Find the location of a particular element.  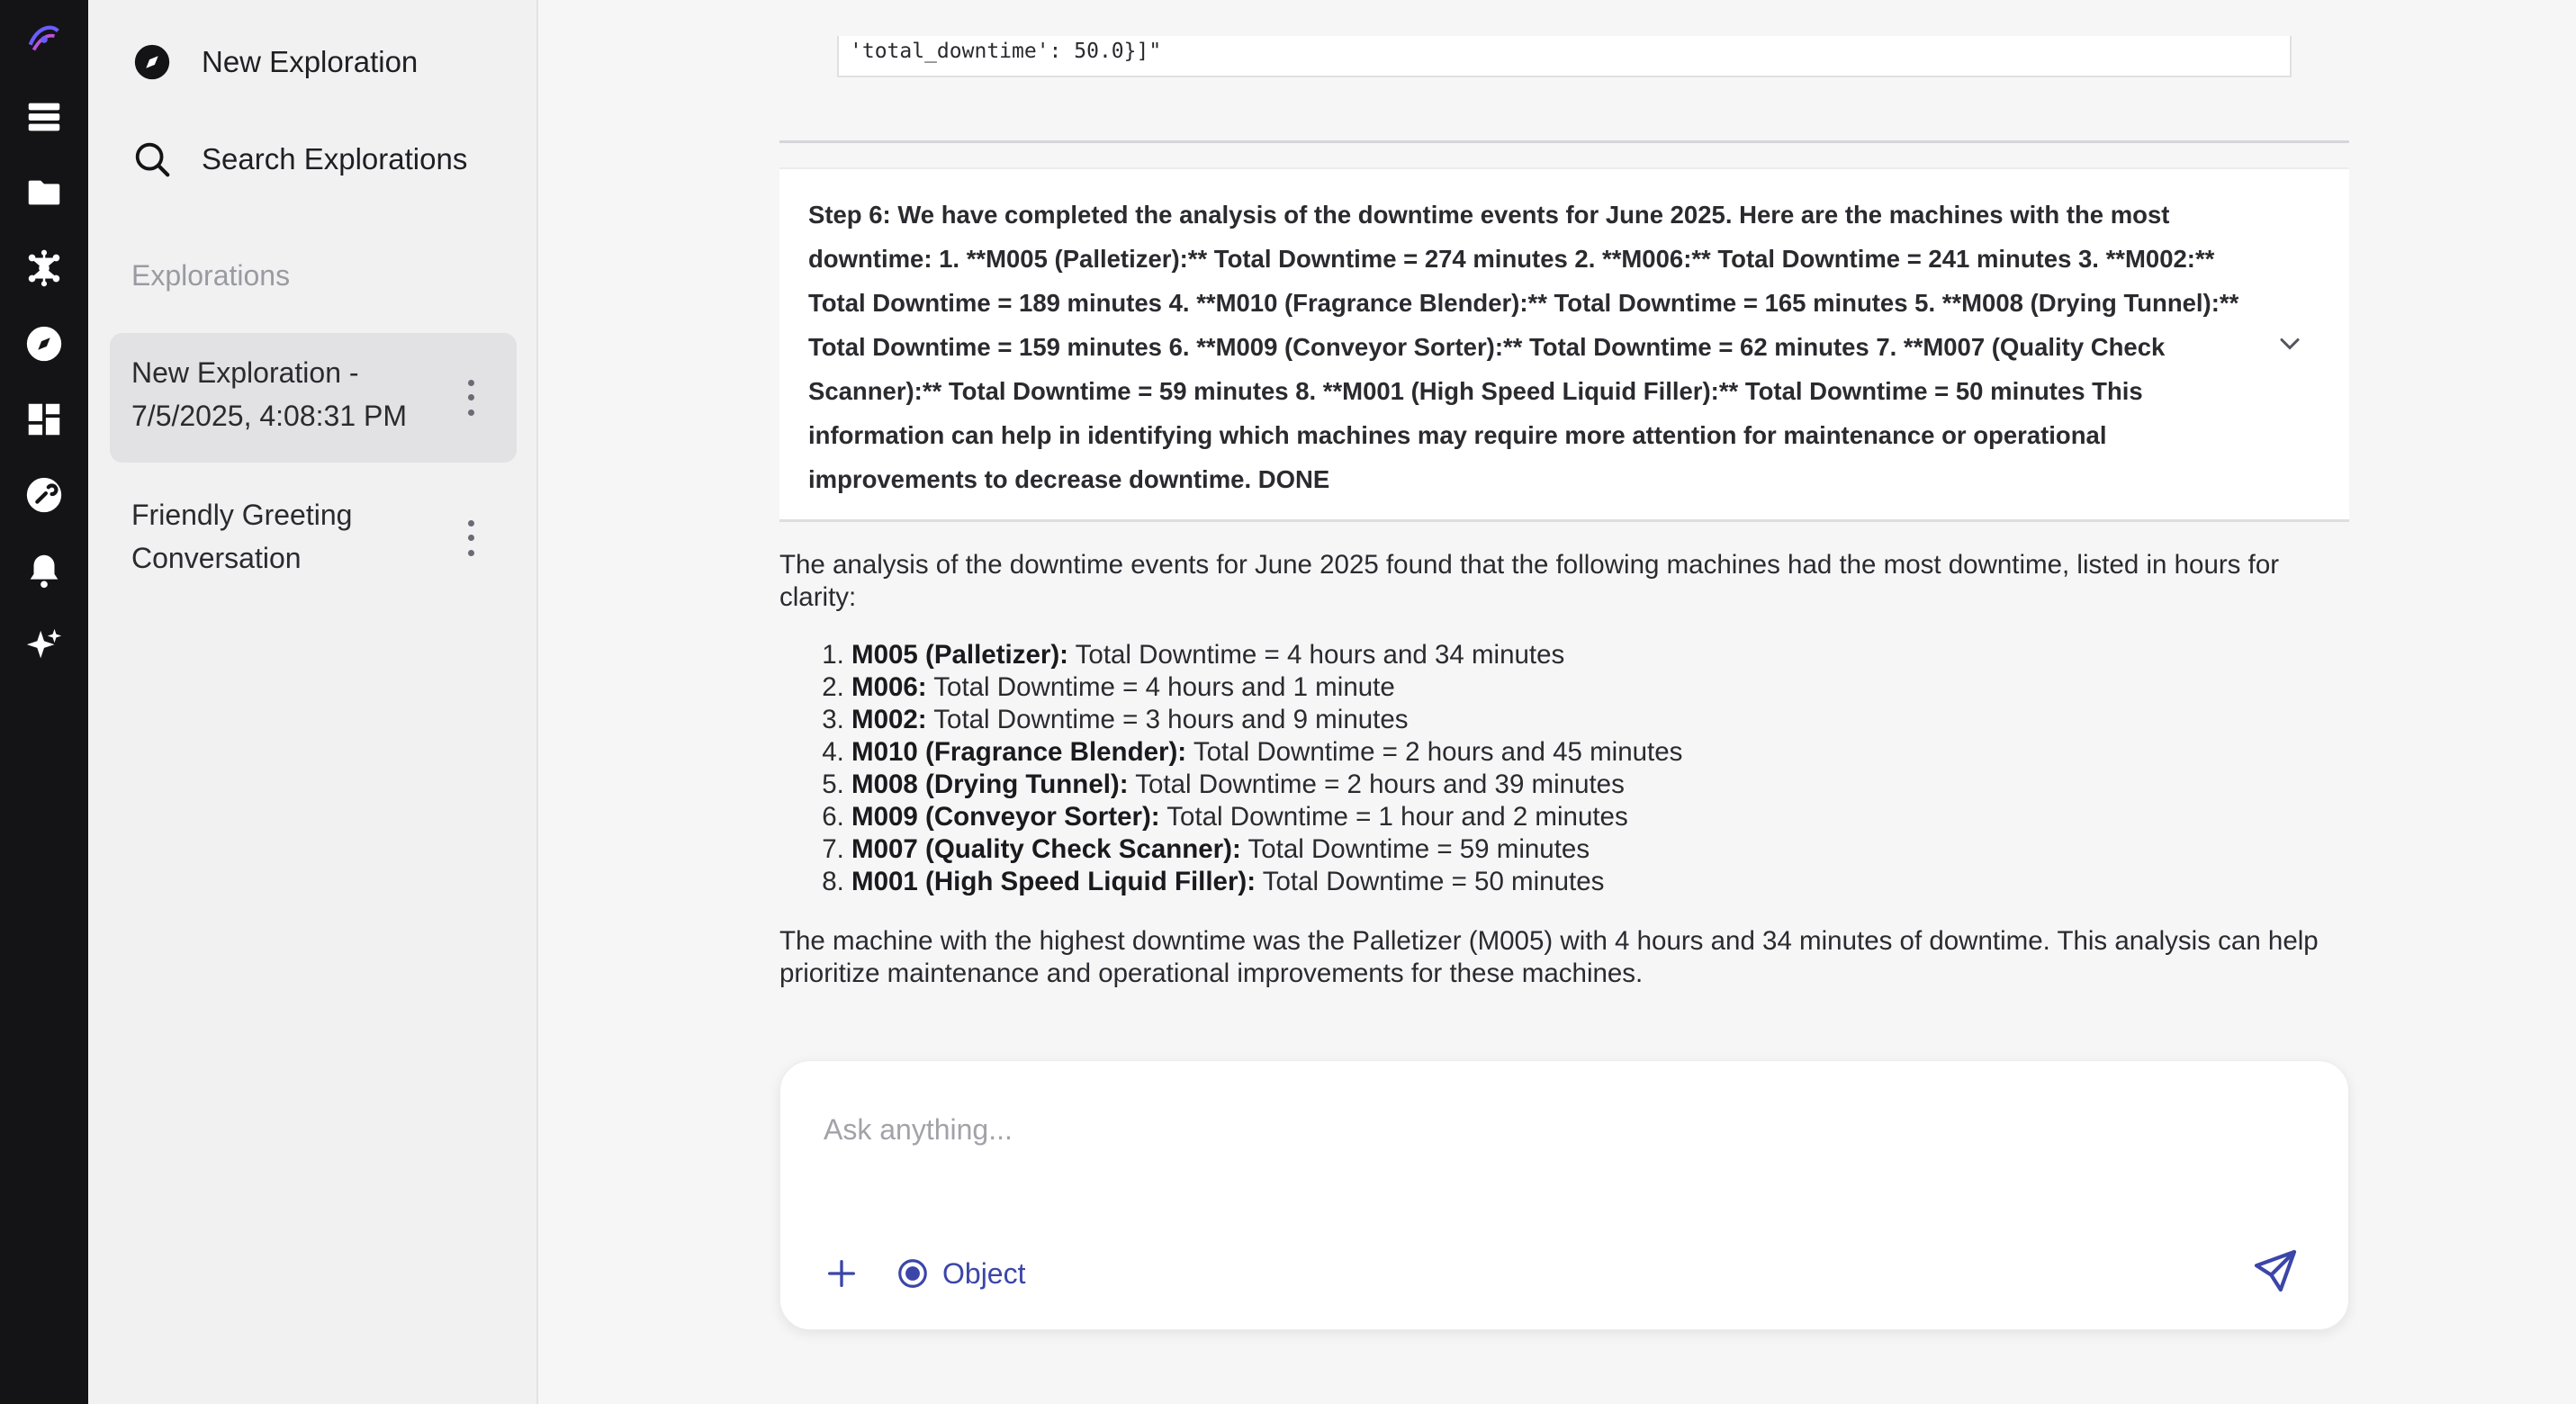

chevron-down-icon is located at coordinates (2290, 344).